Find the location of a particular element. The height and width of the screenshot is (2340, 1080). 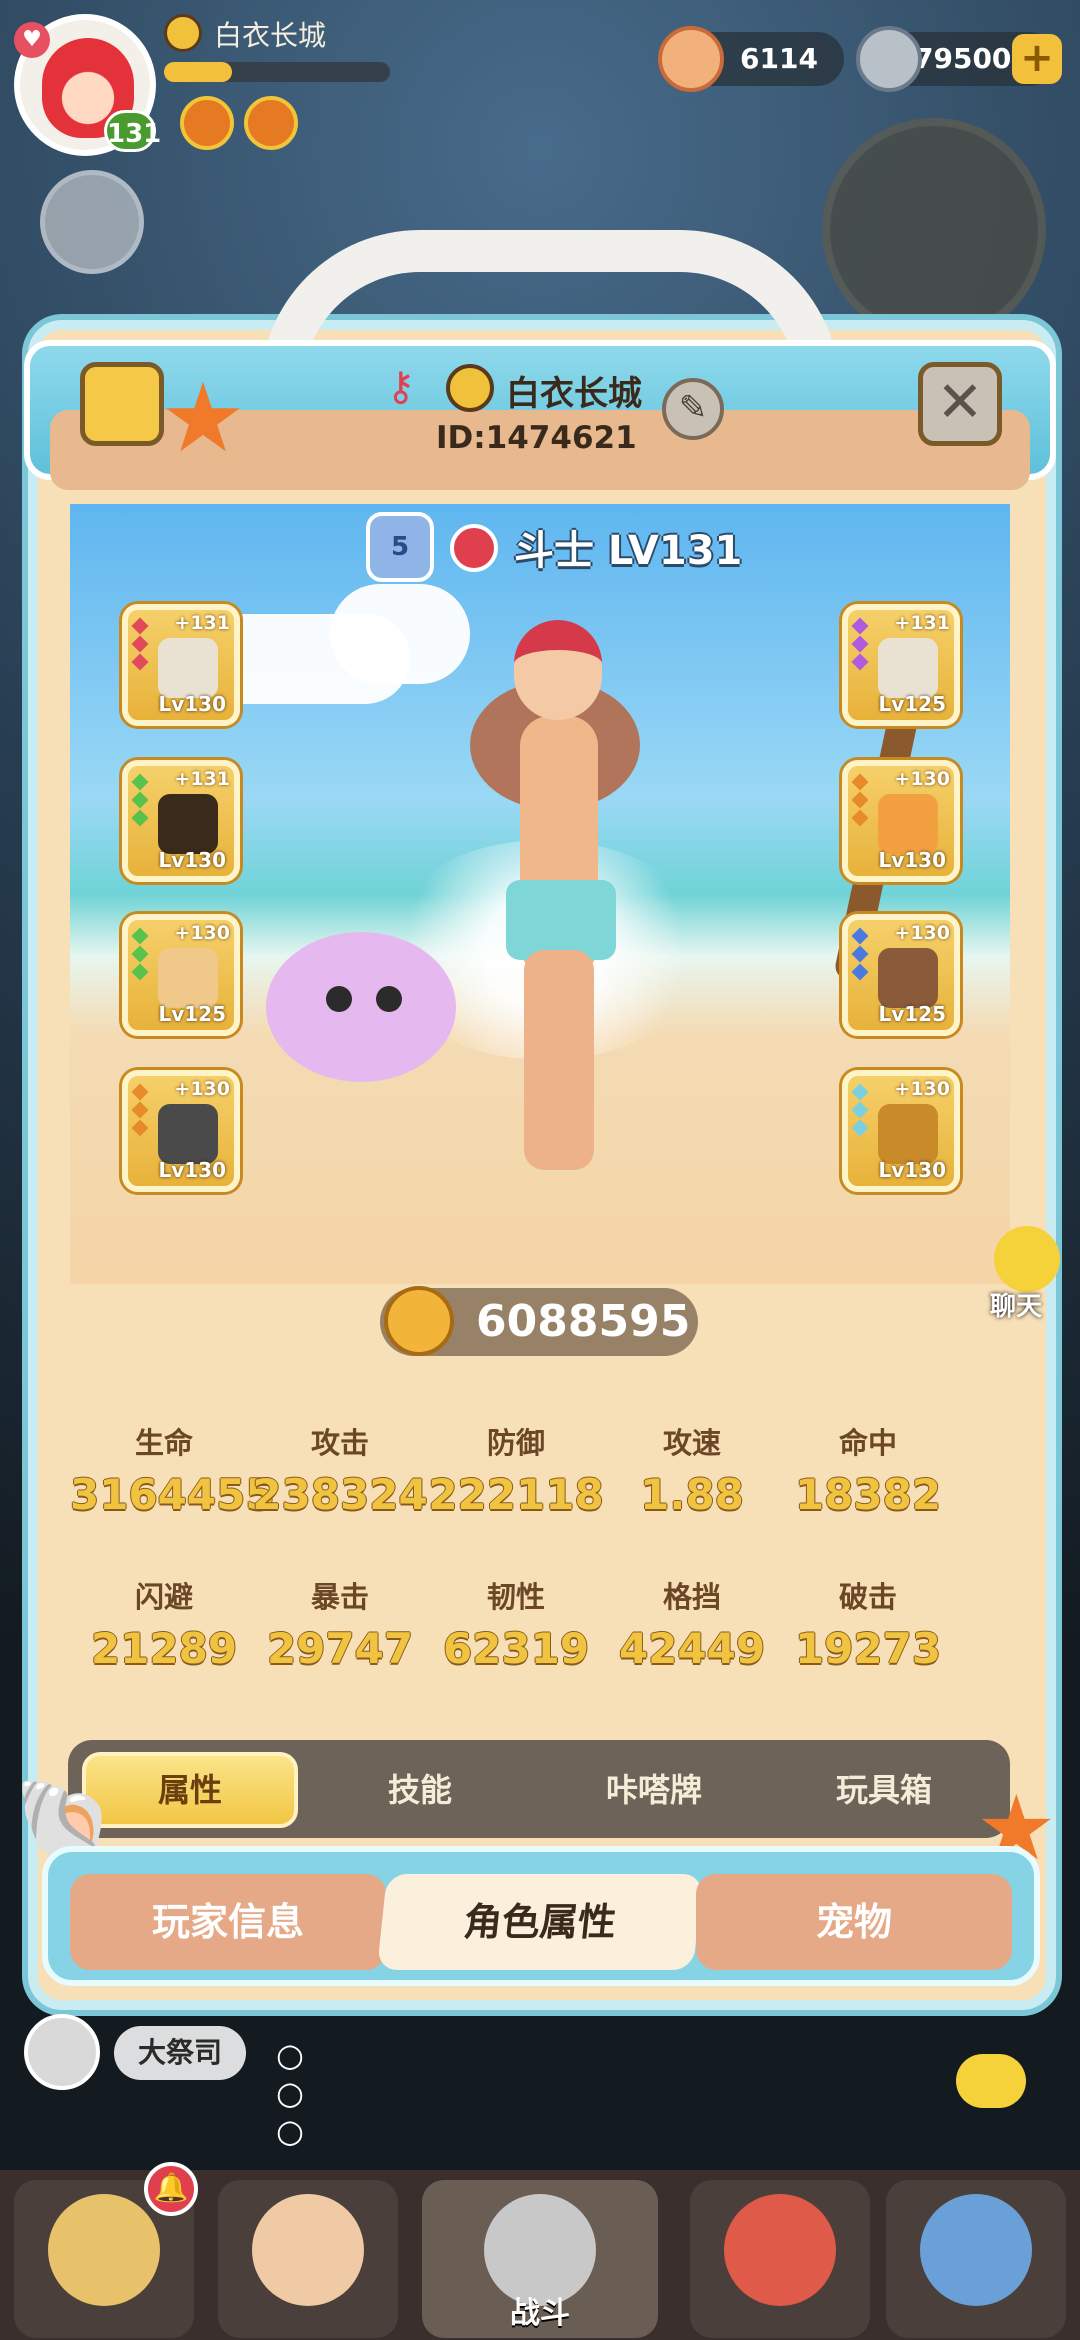

chat-button: 聊天 is located at coordinates (1026, 1275).